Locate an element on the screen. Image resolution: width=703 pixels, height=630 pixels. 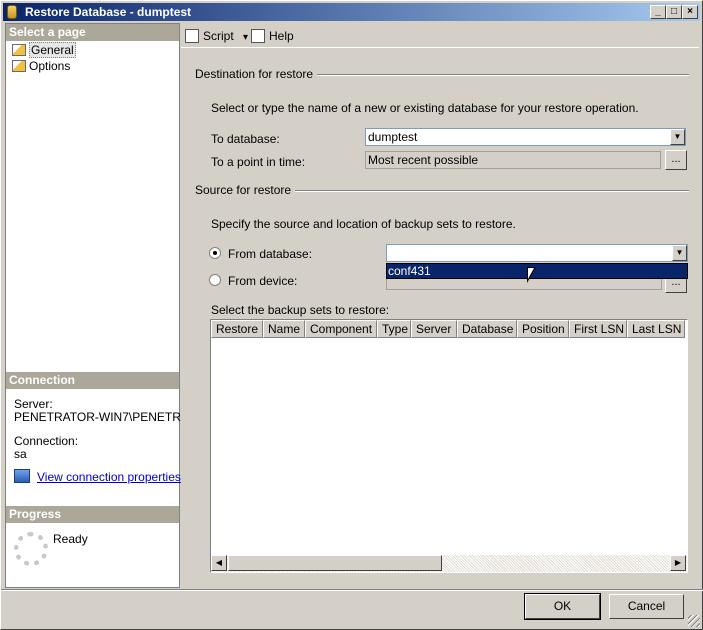
script-button: Script ▾ is located at coordinates (216, 36).